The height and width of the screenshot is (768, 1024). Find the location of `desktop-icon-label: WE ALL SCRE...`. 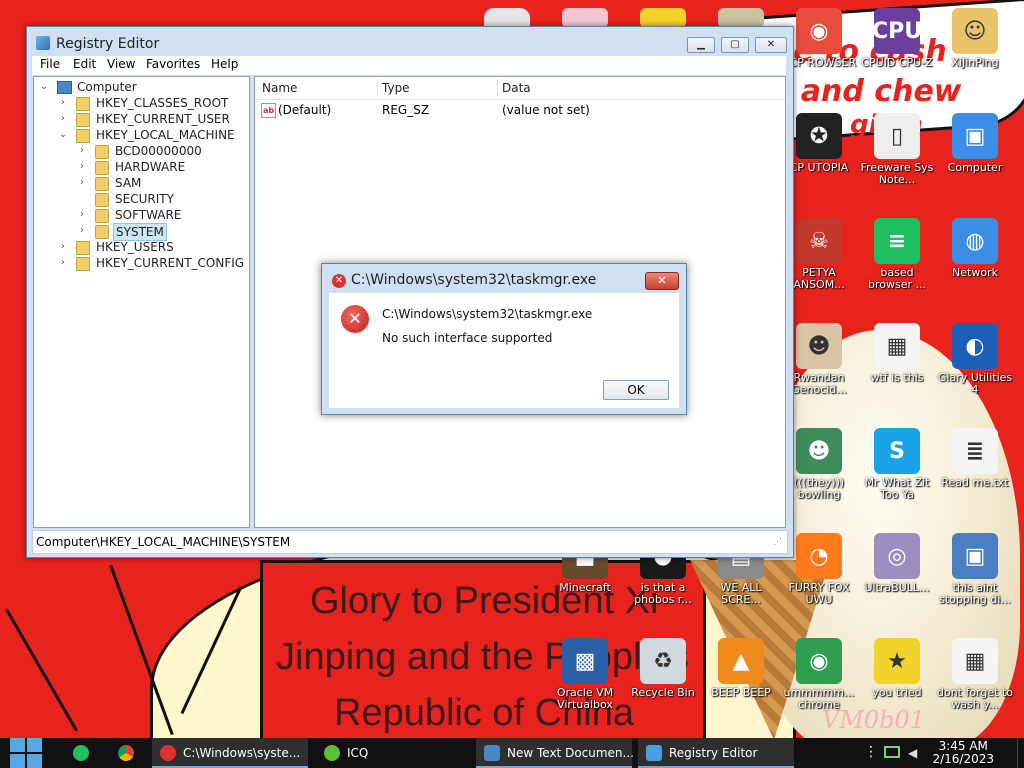

desktop-icon-label: WE ALL SCRE... is located at coordinates (741, 593).